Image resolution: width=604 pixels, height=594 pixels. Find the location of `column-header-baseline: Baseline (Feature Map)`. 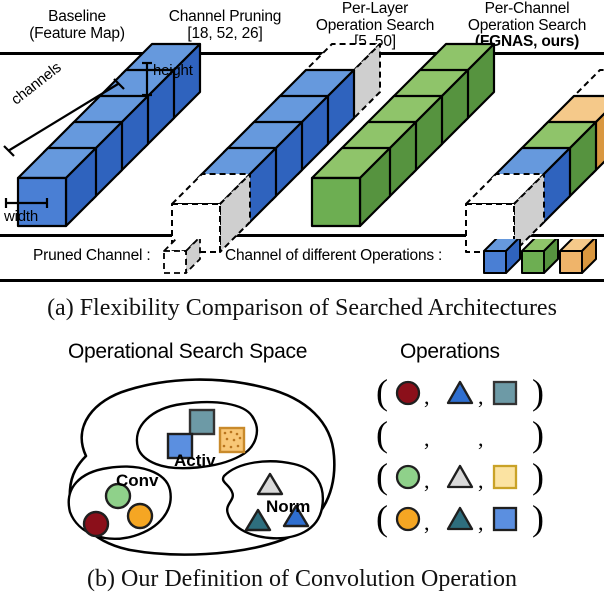

column-header-baseline: Baseline (Feature Map) is located at coordinates (77, 25).